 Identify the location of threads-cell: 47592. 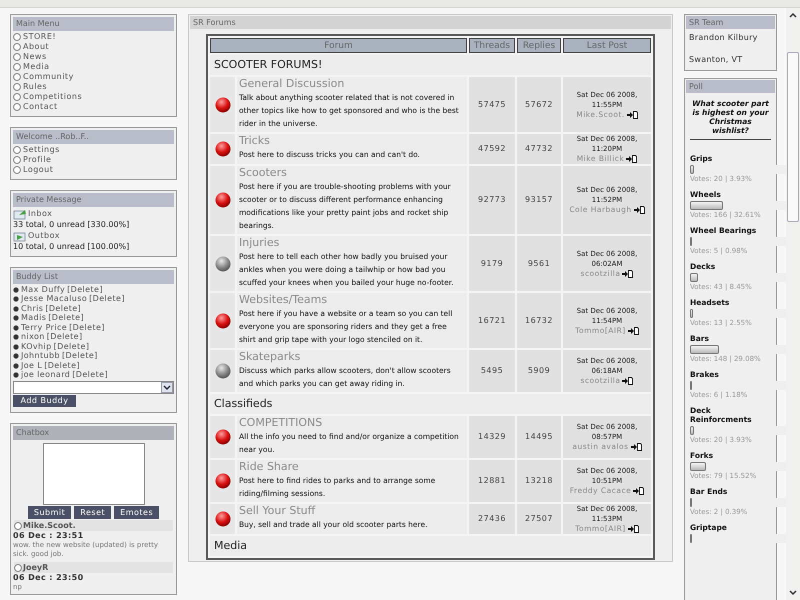
(492, 149).